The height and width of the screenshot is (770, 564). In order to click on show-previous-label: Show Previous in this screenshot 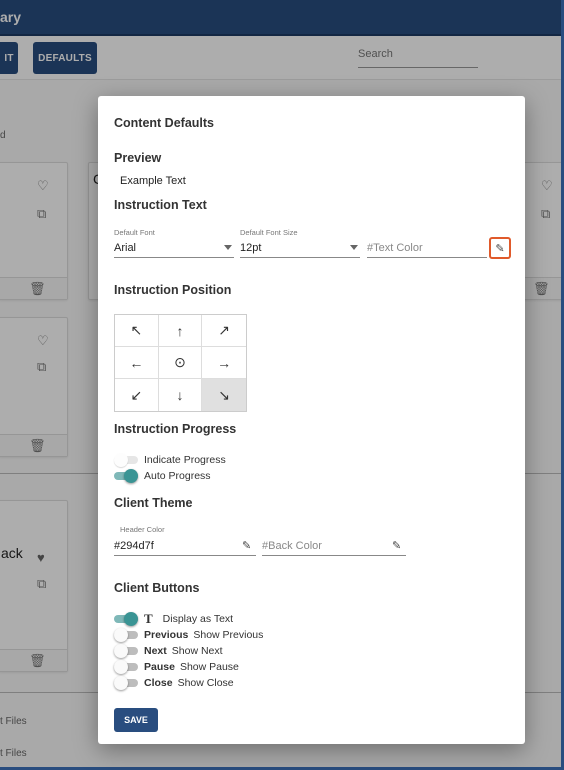, I will do `click(228, 635)`.